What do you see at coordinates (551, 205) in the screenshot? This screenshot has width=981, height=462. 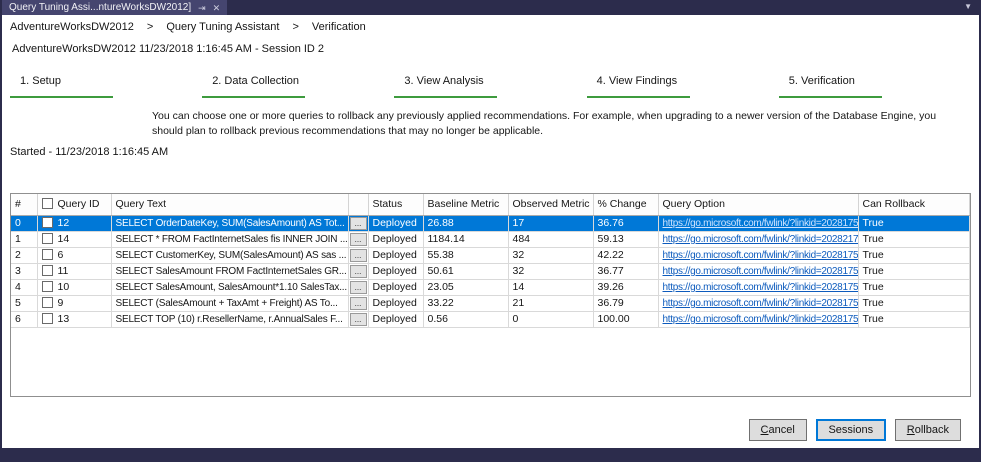 I see `col-header-observed-metric: Observed Metric` at bounding box center [551, 205].